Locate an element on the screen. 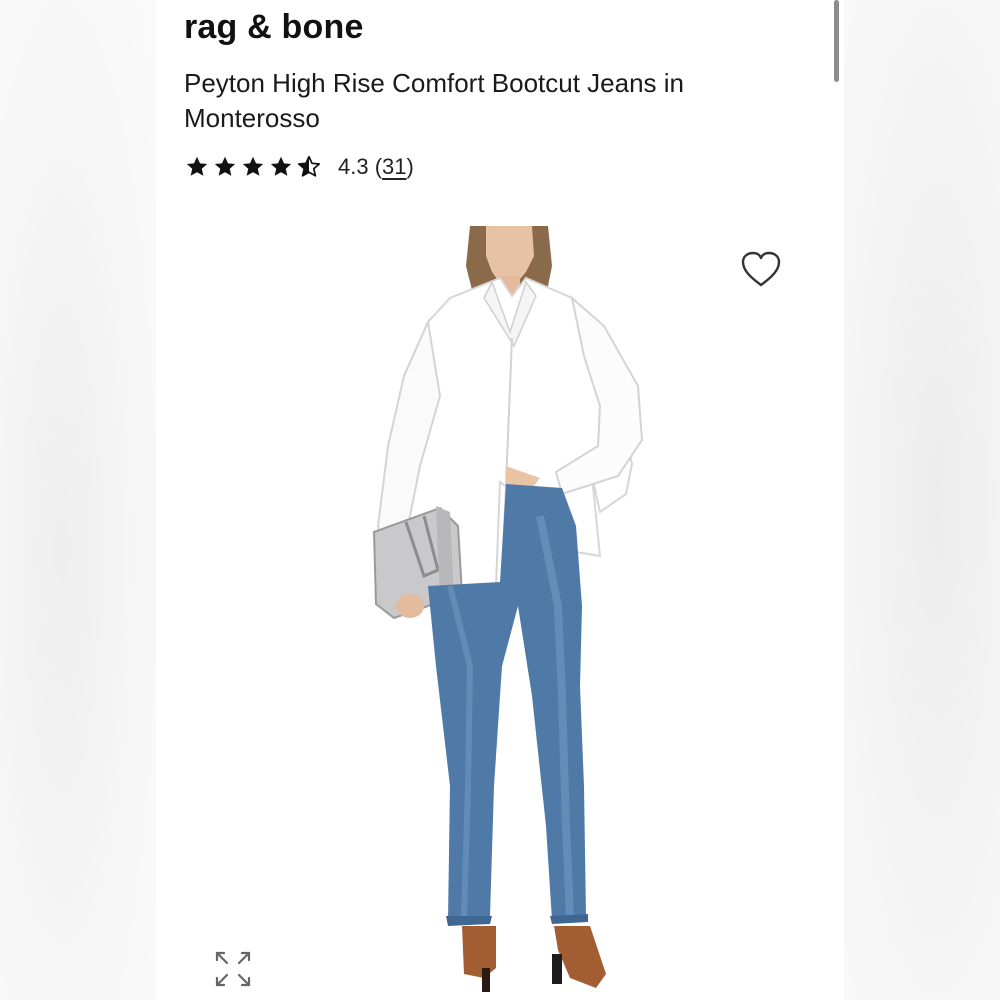 Image resolution: width=1000 pixels, height=1000 pixels. scrollbar is located at coordinates (836, 41).